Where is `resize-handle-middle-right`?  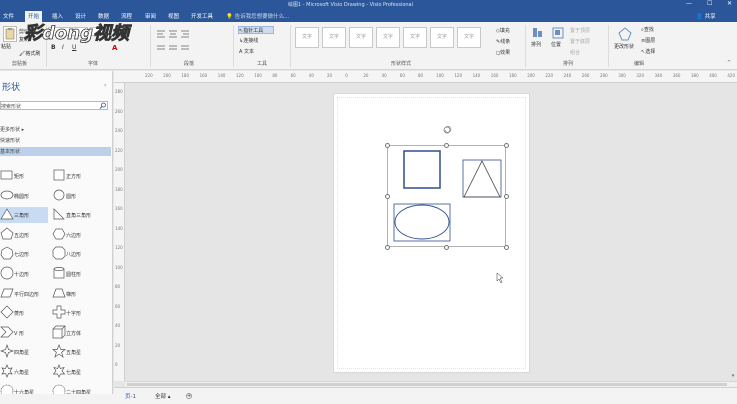
resize-handle-middle-right is located at coordinates (506, 196).